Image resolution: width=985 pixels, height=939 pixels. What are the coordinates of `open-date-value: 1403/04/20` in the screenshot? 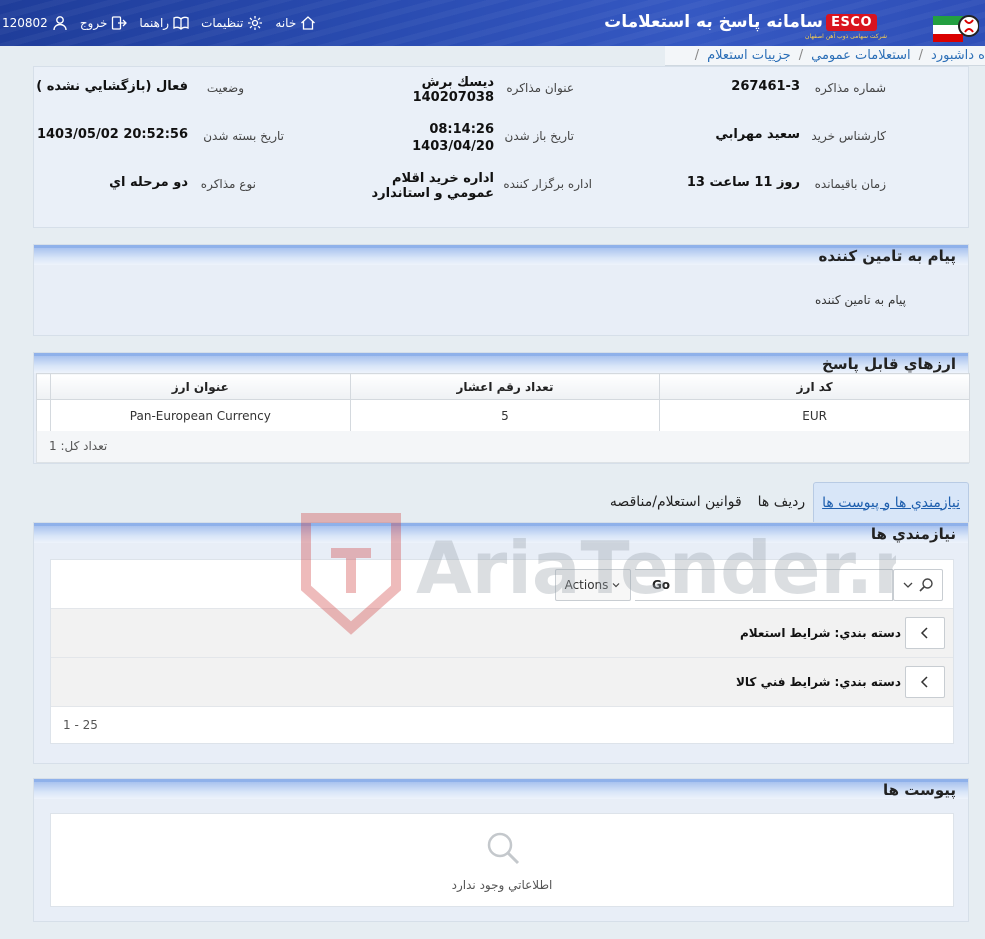 It's located at (453, 146).